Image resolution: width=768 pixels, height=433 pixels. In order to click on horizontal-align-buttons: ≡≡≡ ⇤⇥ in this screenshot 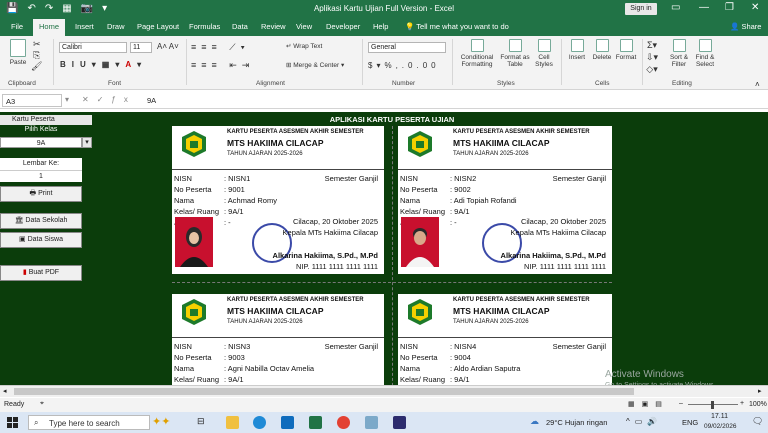, I will do `click(222, 65)`.